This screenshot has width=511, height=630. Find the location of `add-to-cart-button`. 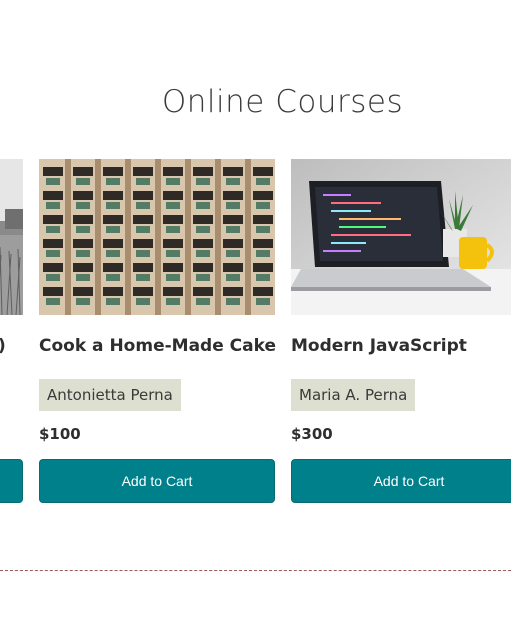

add-to-cart-button is located at coordinates (11, 481).